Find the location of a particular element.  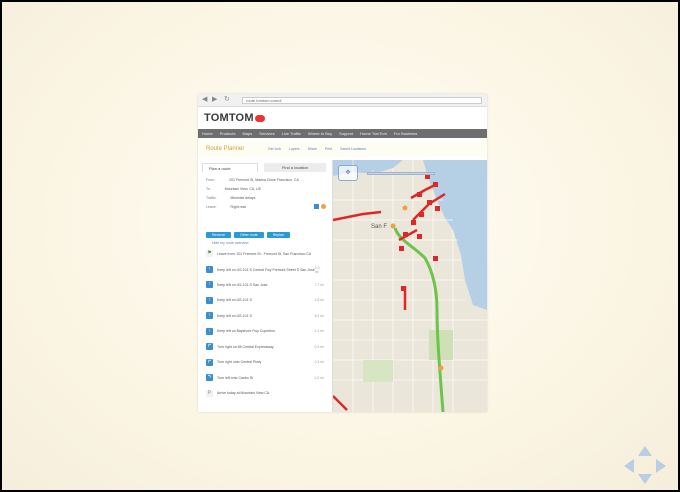

nav-item: Maps is located at coordinates (247, 133).